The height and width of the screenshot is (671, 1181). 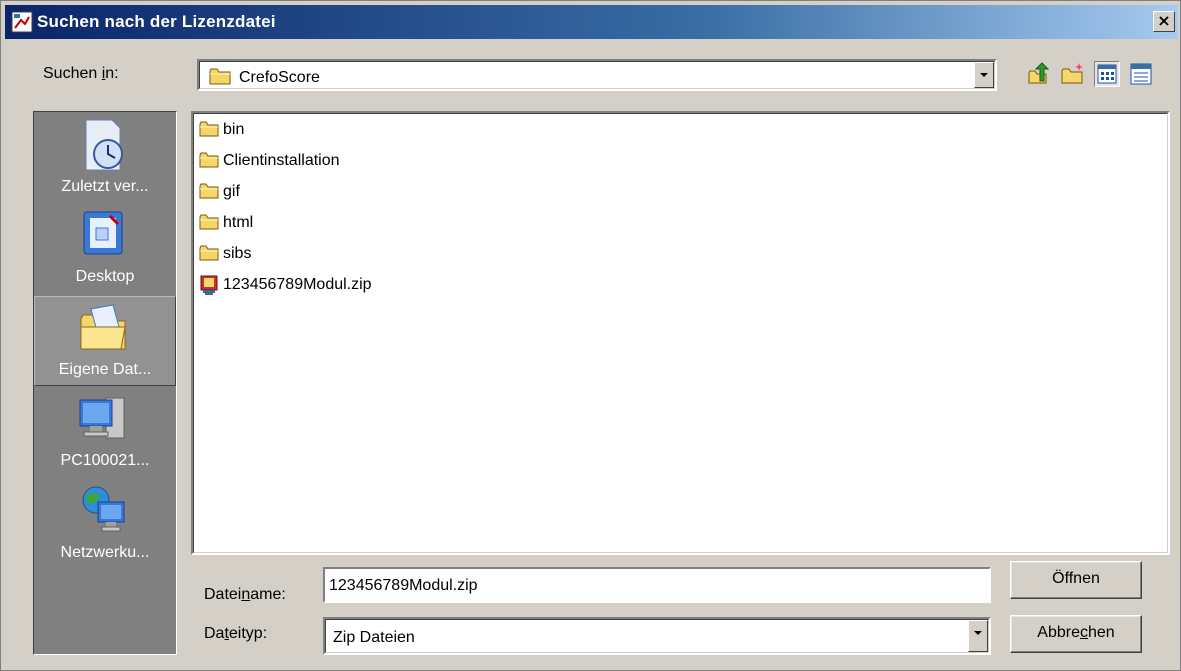 I want to click on open-button: Öffnen, so click(x=1076, y=580).